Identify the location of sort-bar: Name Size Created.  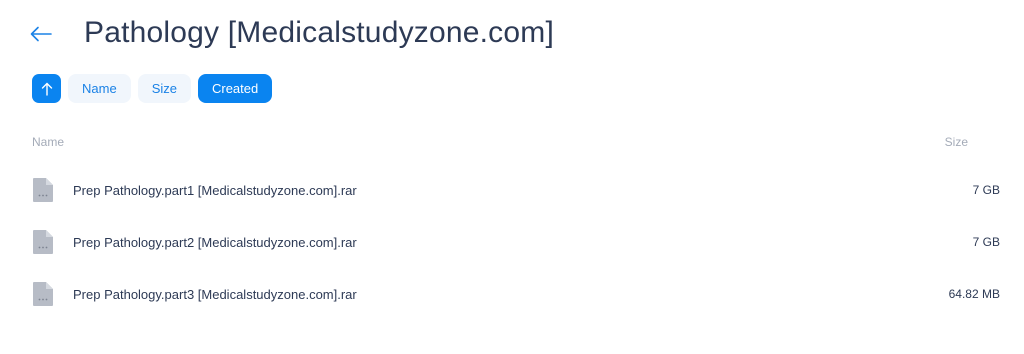
(152, 88).